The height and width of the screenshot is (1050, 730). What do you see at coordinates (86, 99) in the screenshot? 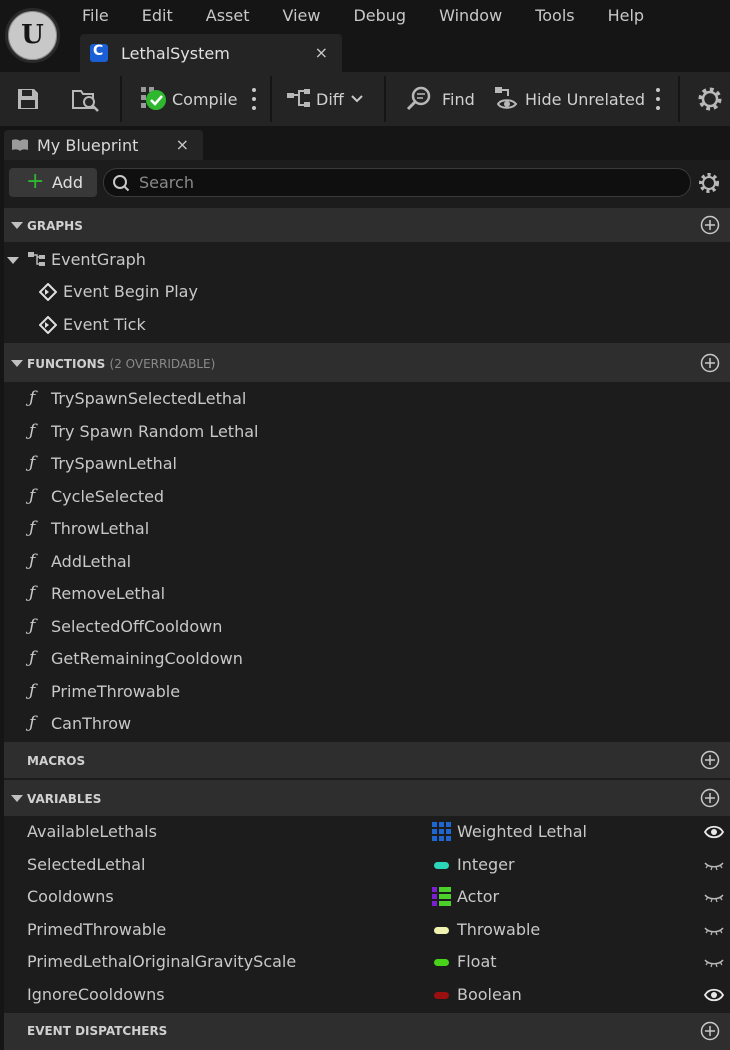
I see `browse-button` at bounding box center [86, 99].